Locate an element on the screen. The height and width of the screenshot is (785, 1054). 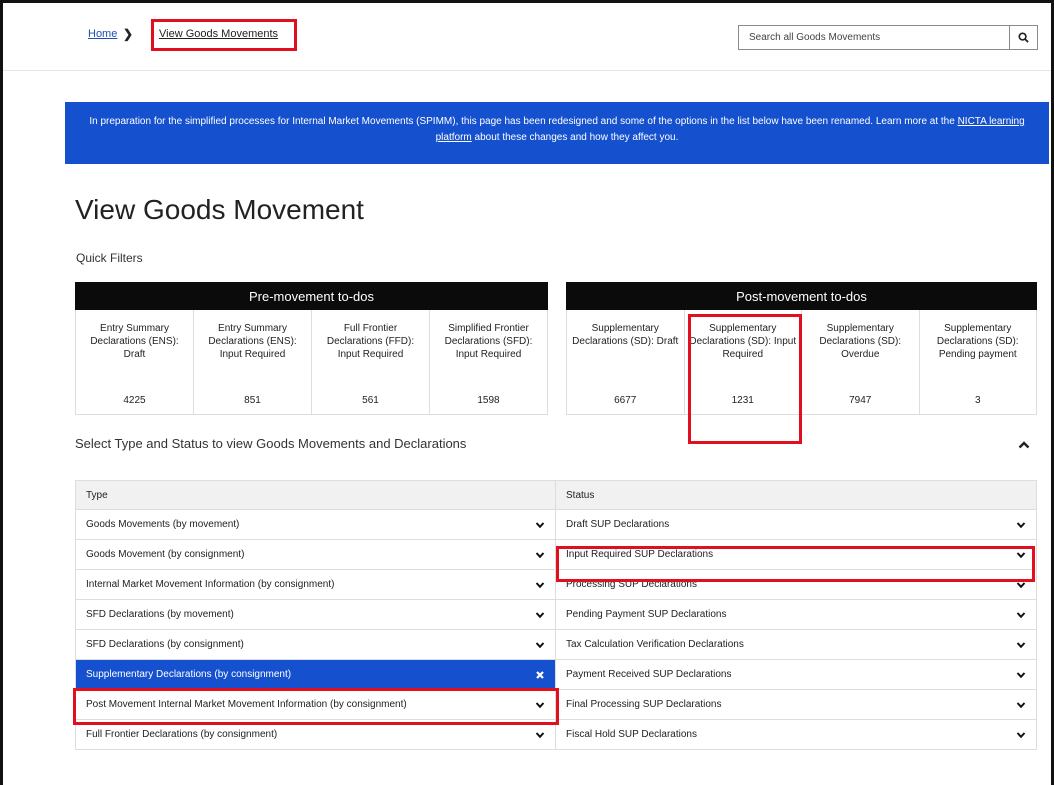
breadcrumb-current-link: View Goods Movements is located at coordinates (218, 34).